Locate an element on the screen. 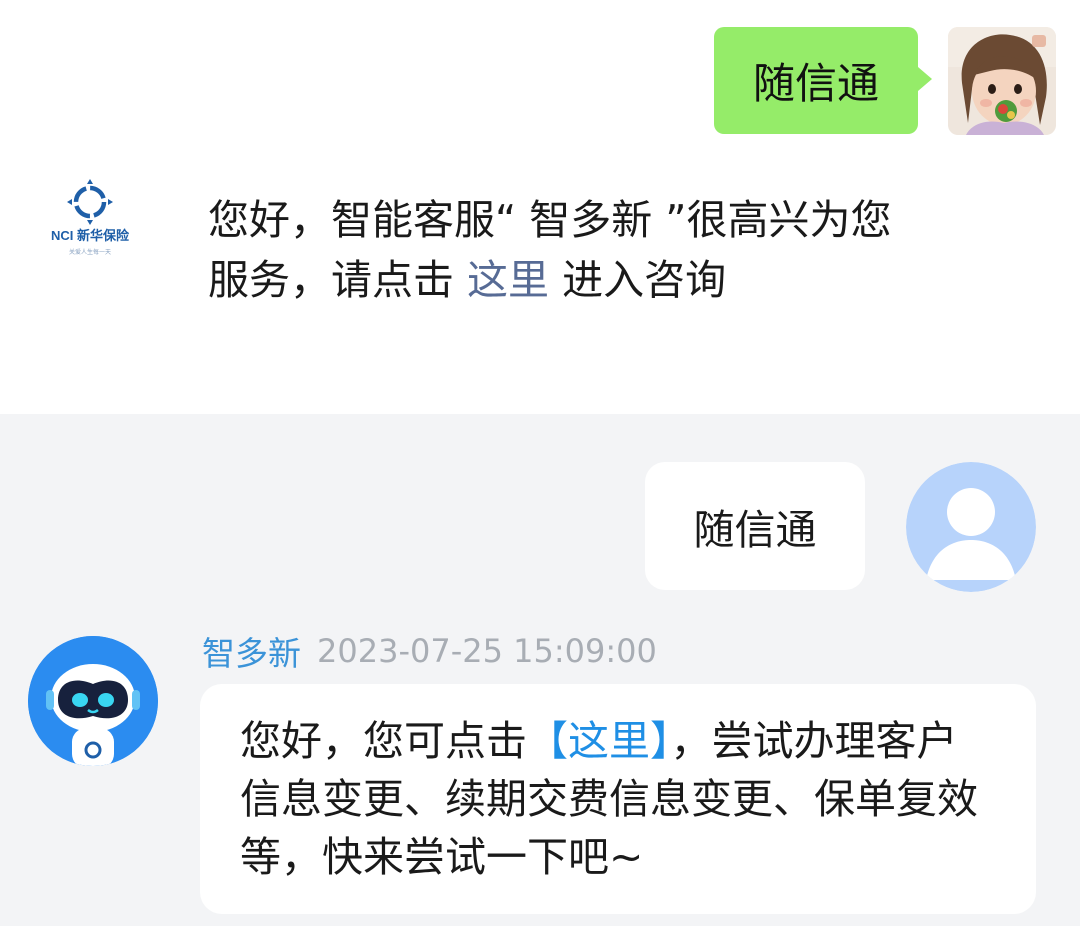 This screenshot has width=1080, height=926. bot-avatar is located at coordinates (93, 701).